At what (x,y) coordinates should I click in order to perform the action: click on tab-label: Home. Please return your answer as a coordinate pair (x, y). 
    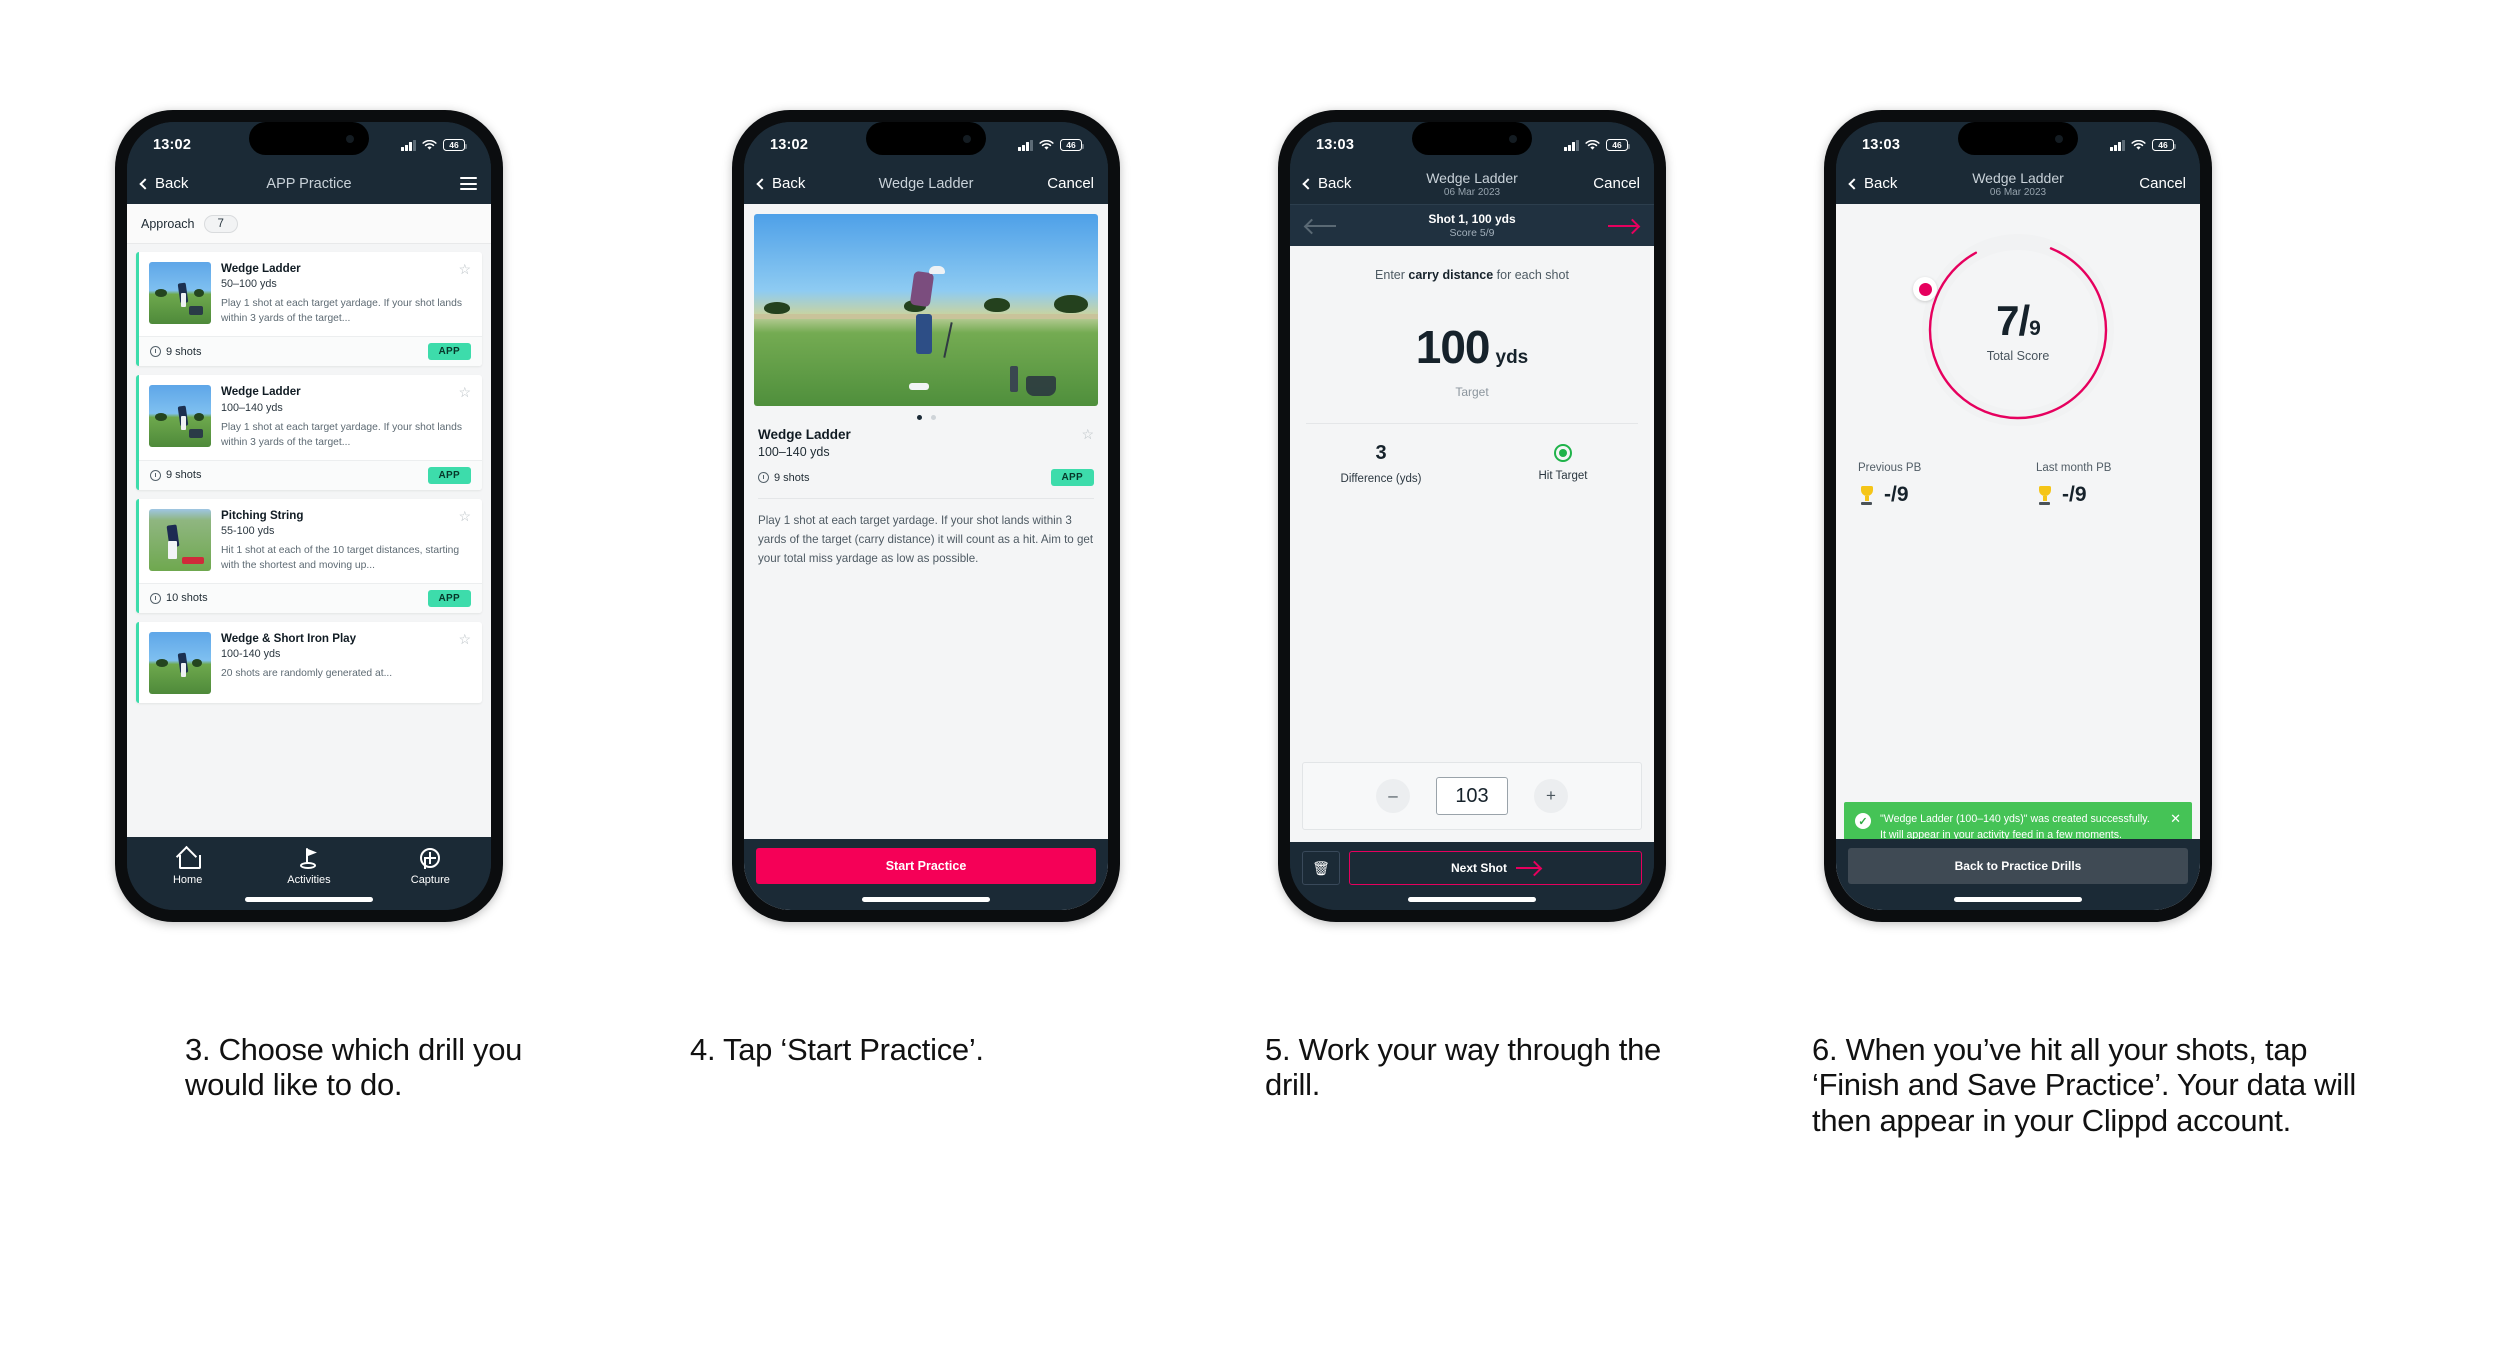
    Looking at the image, I should click on (187, 880).